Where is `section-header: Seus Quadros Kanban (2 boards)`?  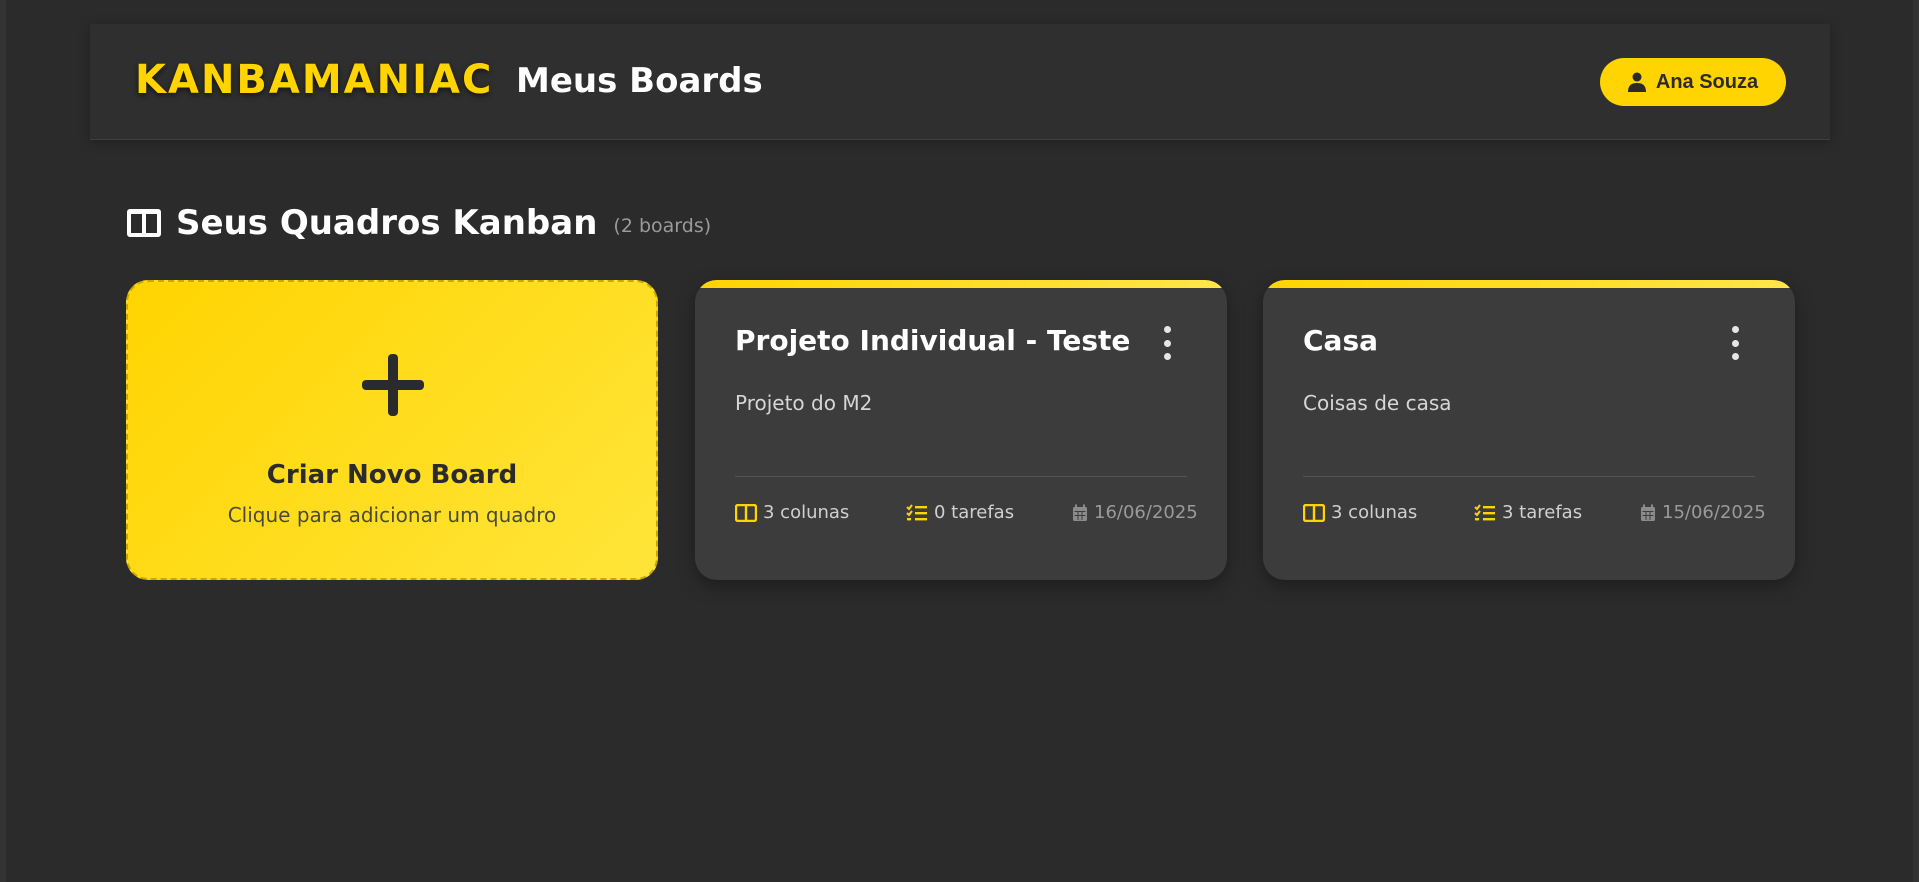
section-header: Seus Quadros Kanban (2 boards) is located at coordinates (418, 223).